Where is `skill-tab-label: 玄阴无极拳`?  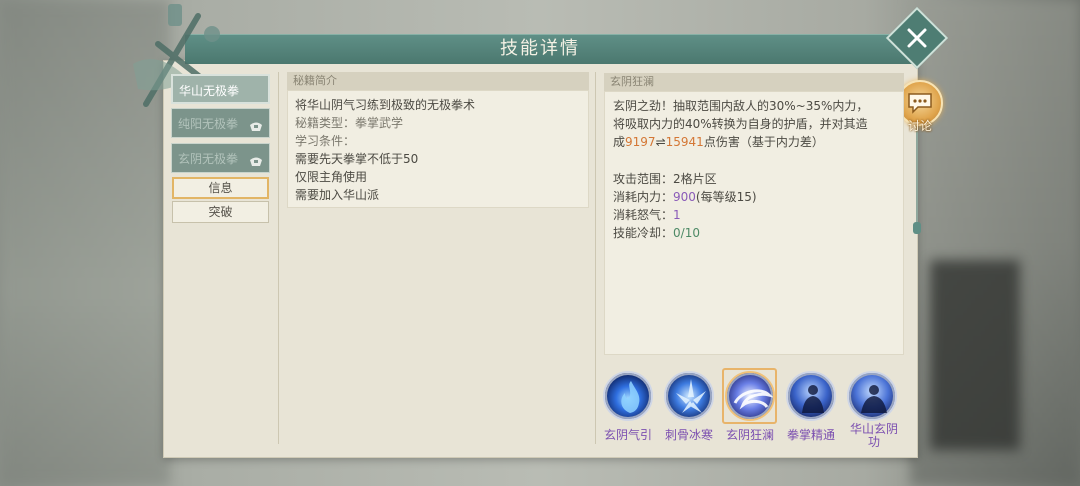 skill-tab-label: 玄阴无极拳 is located at coordinates (208, 159).